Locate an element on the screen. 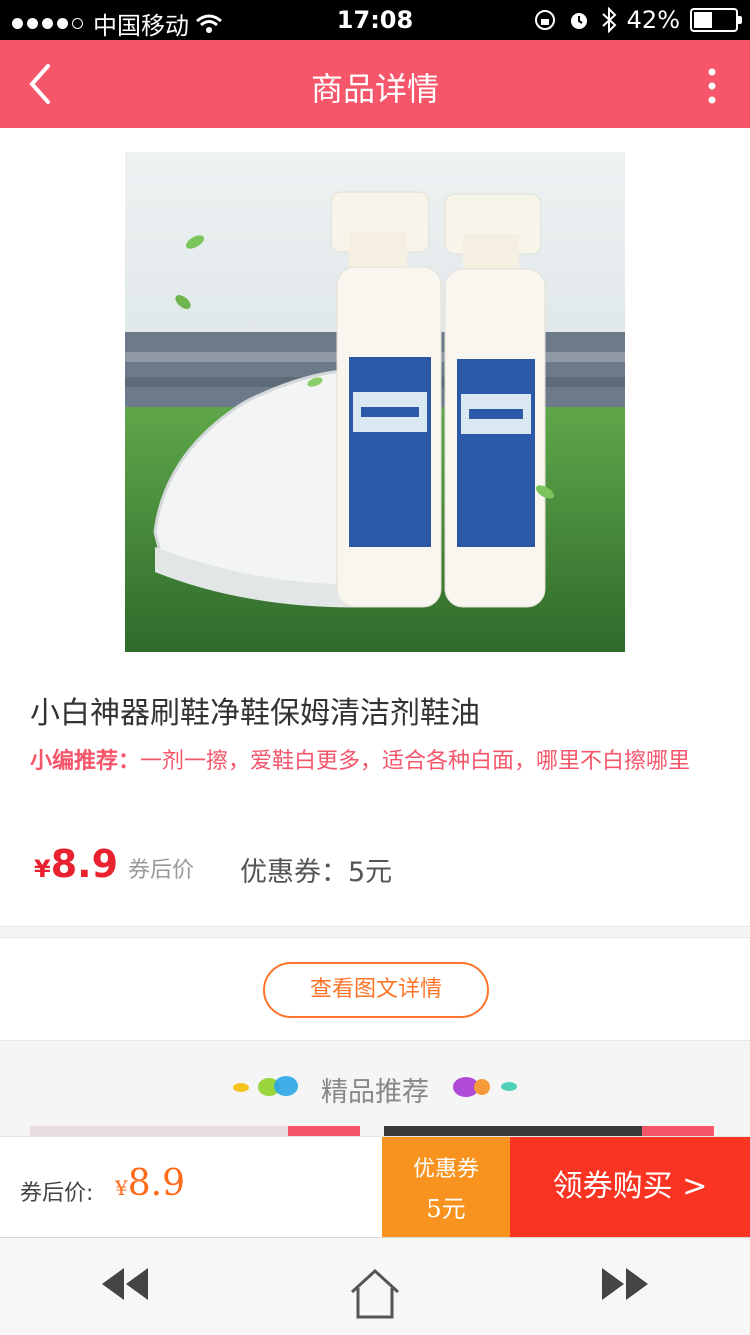  product-price: ¥8.9 is located at coordinates (76, 864).